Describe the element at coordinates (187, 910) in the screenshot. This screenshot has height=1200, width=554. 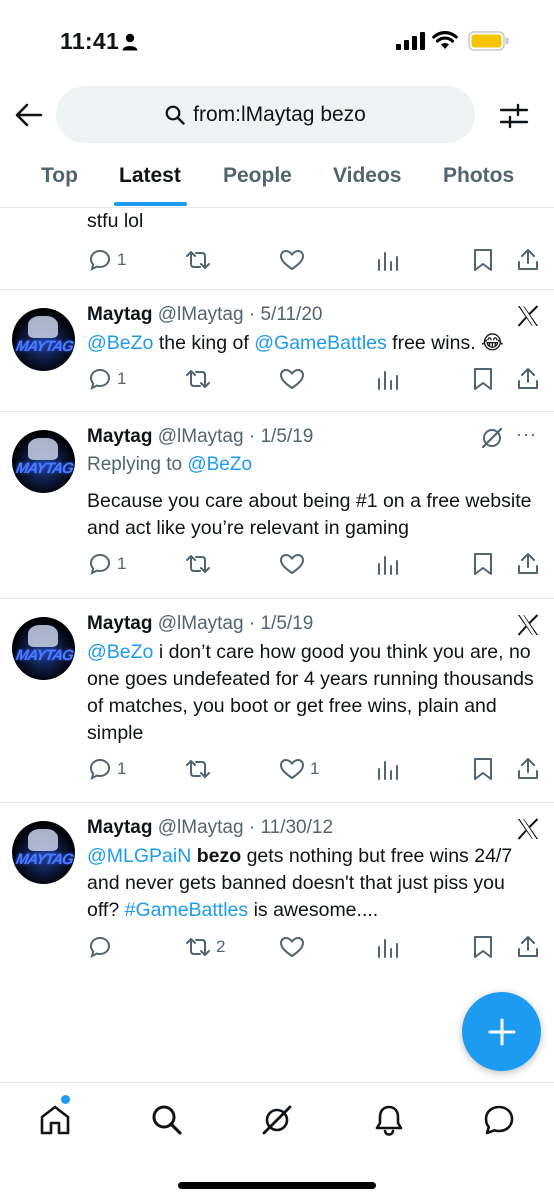
I see `hashtag-link: #GameBattles` at that location.